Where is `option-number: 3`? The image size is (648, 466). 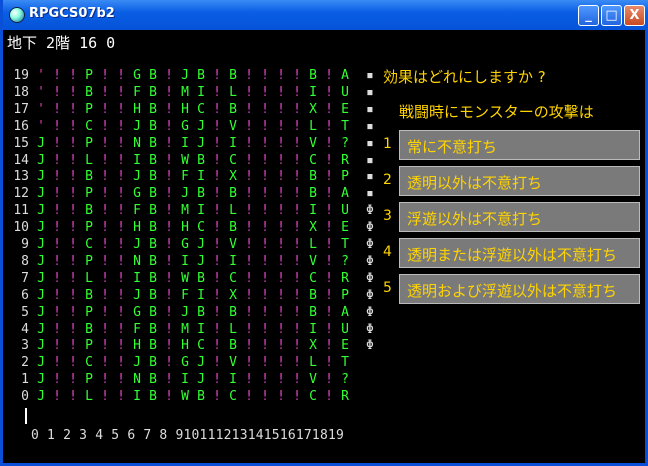 option-number: 3 is located at coordinates (387, 216).